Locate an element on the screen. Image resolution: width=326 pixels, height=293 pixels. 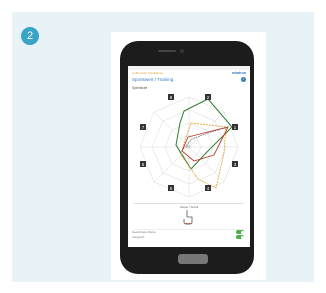
step-badge: 2 is located at coordinates (30, 36).